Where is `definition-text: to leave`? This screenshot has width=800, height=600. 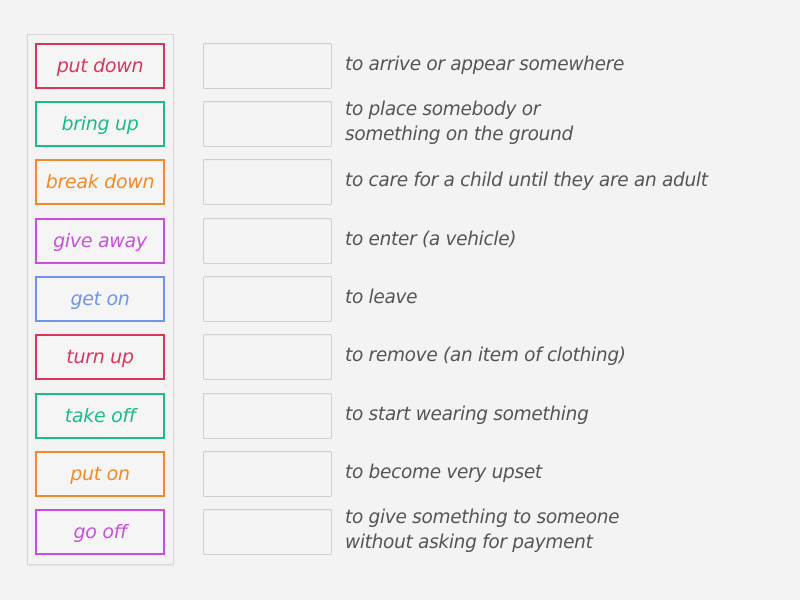 definition-text: to leave is located at coordinates (381, 297).